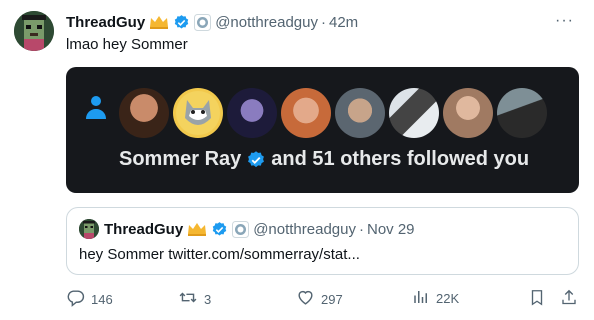 The height and width of the screenshot is (320, 594). I want to click on person-icon, so click(96, 109).